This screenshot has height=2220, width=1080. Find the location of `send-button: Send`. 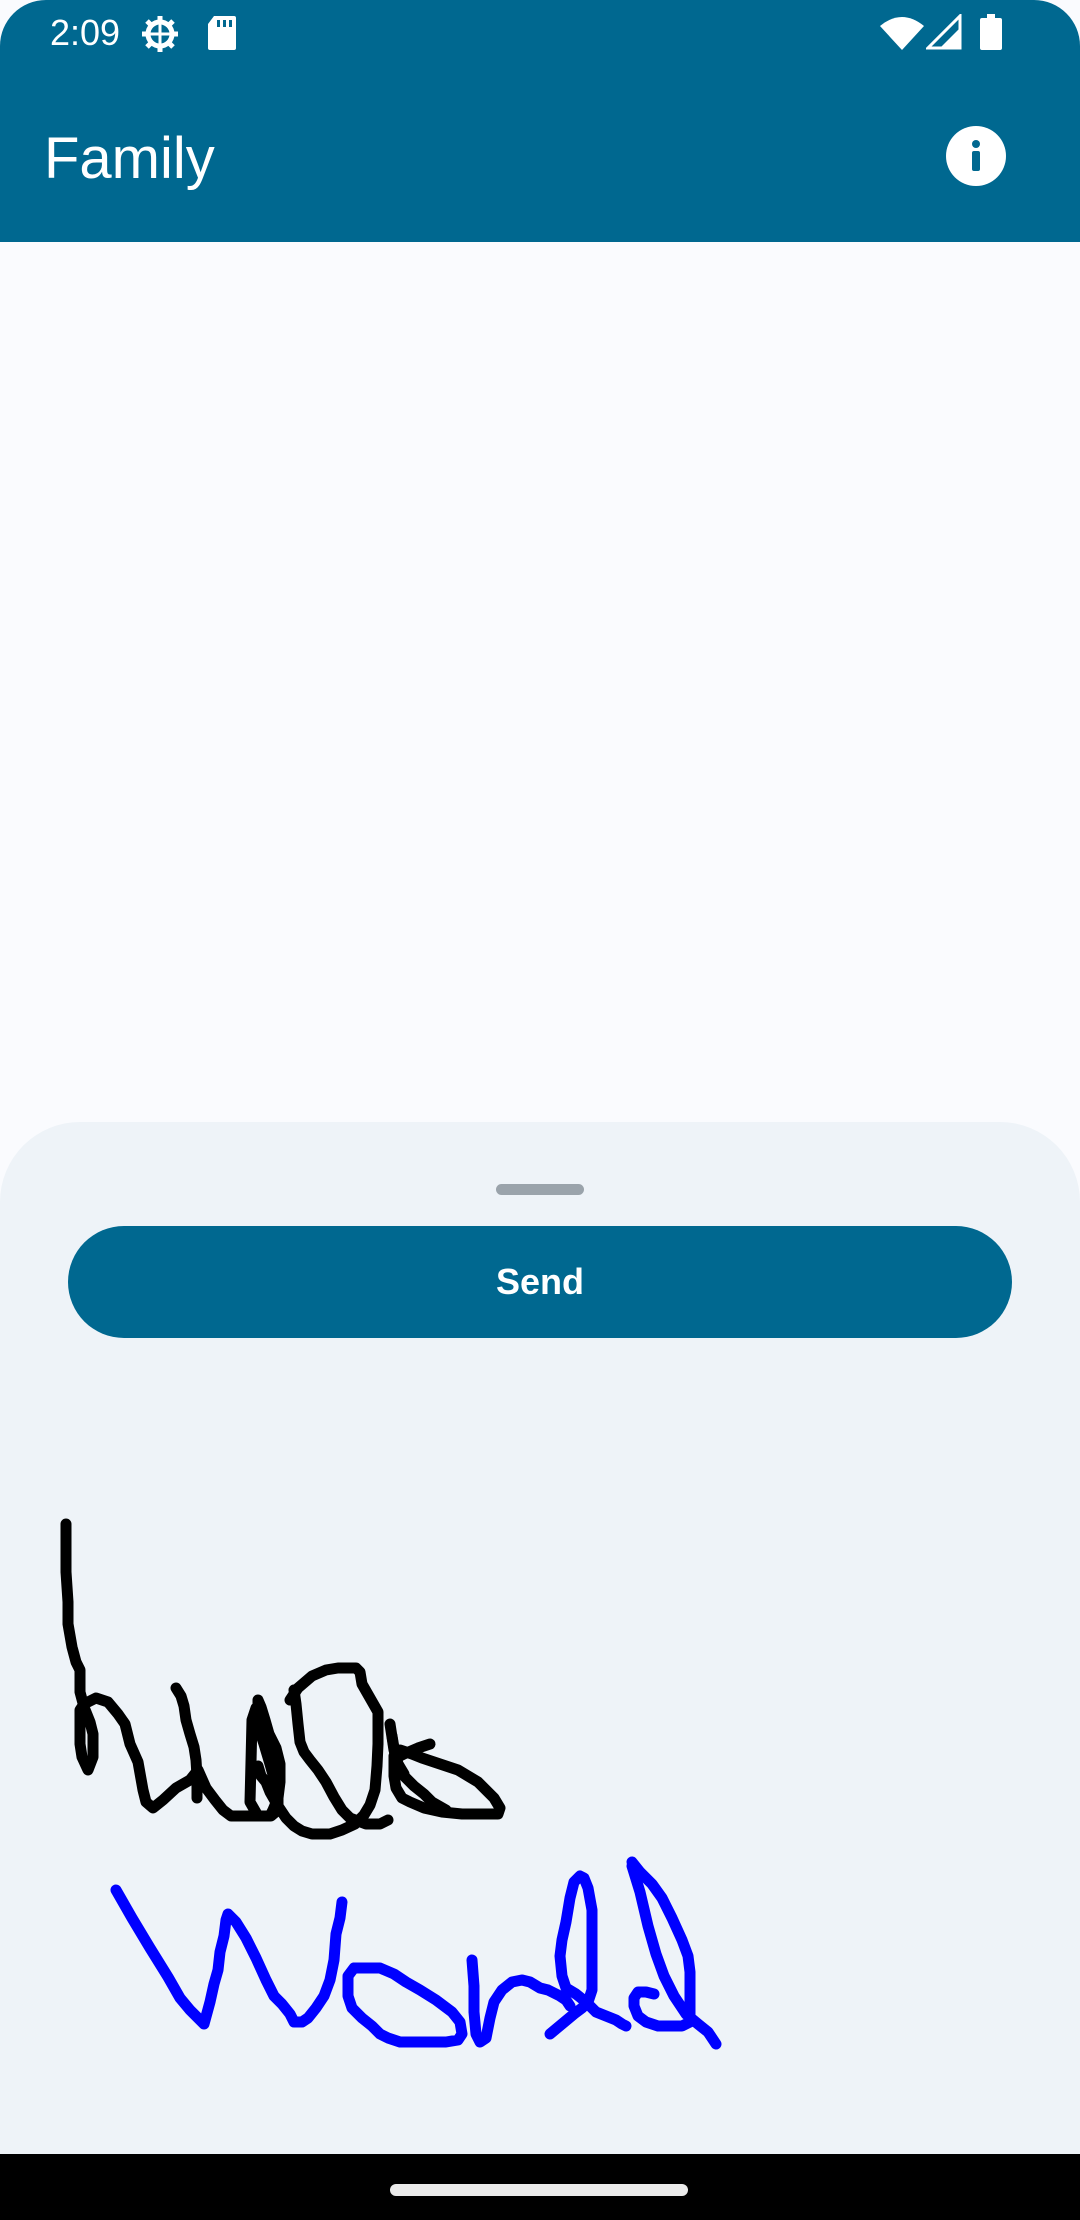

send-button: Send is located at coordinates (540, 1282).